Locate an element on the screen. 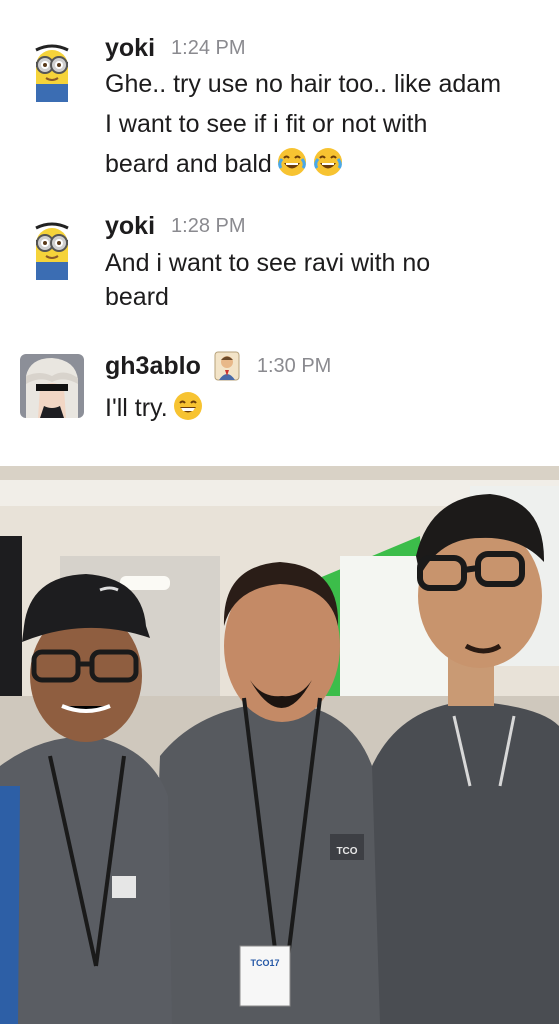  timestamp: 1:30 PM is located at coordinates (294, 366).